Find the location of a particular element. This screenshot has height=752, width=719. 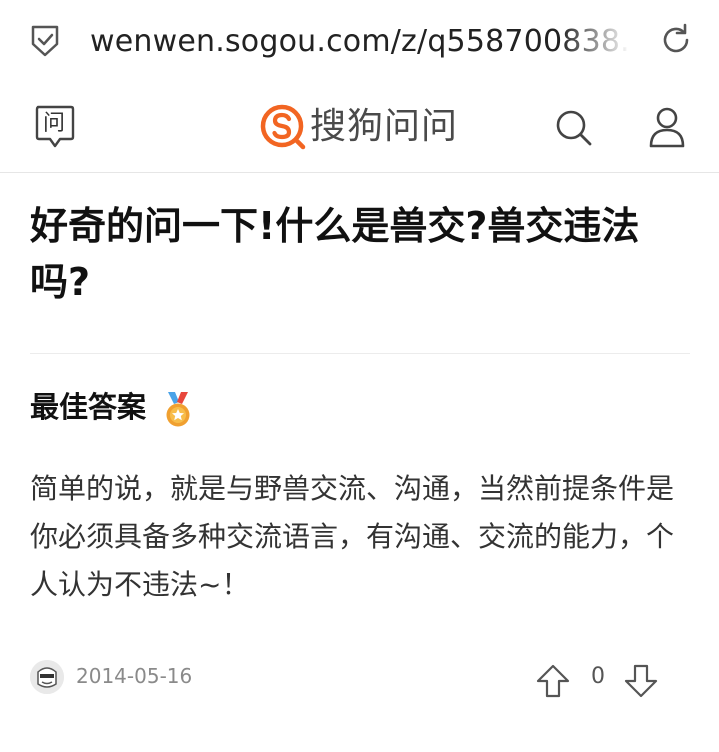

site-header: 问 搜狗问问 is located at coordinates (359, 127).